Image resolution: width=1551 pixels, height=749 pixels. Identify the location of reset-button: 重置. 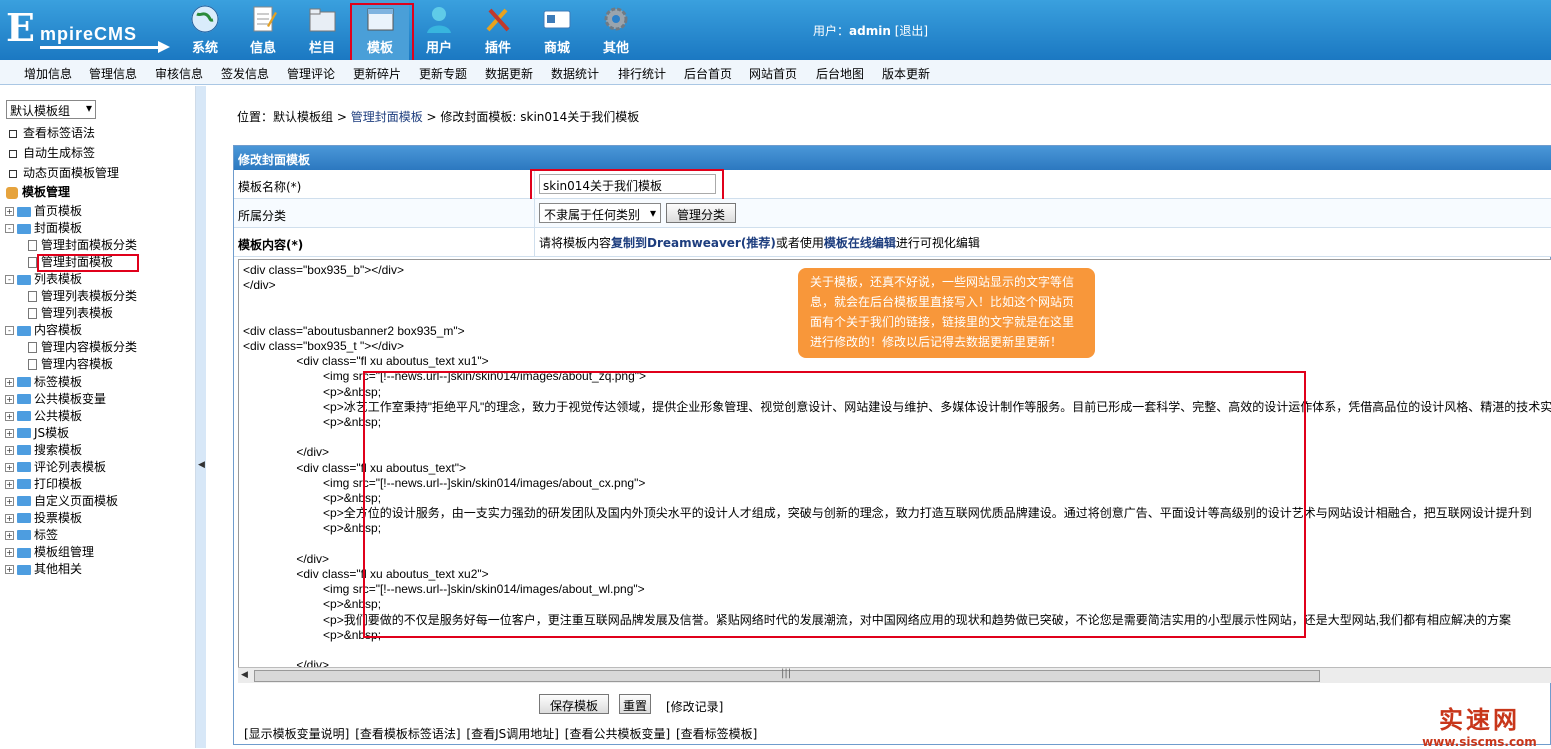
(635, 704).